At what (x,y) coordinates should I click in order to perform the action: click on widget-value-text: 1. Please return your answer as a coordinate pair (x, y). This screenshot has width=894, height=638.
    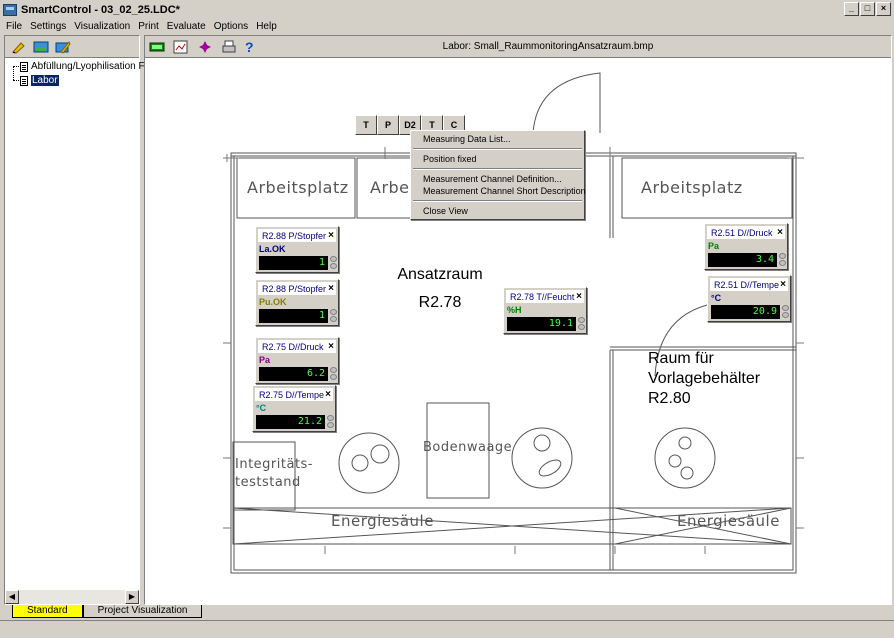
    Looking at the image, I should click on (321, 315).